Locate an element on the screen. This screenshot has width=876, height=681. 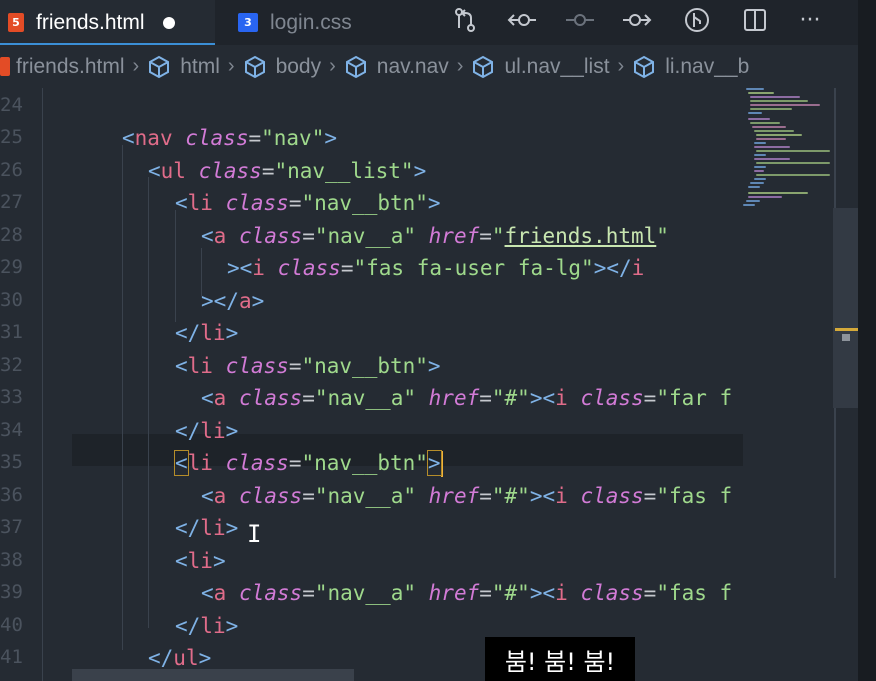
unsaved-dot-icon is located at coordinates (168, 22).